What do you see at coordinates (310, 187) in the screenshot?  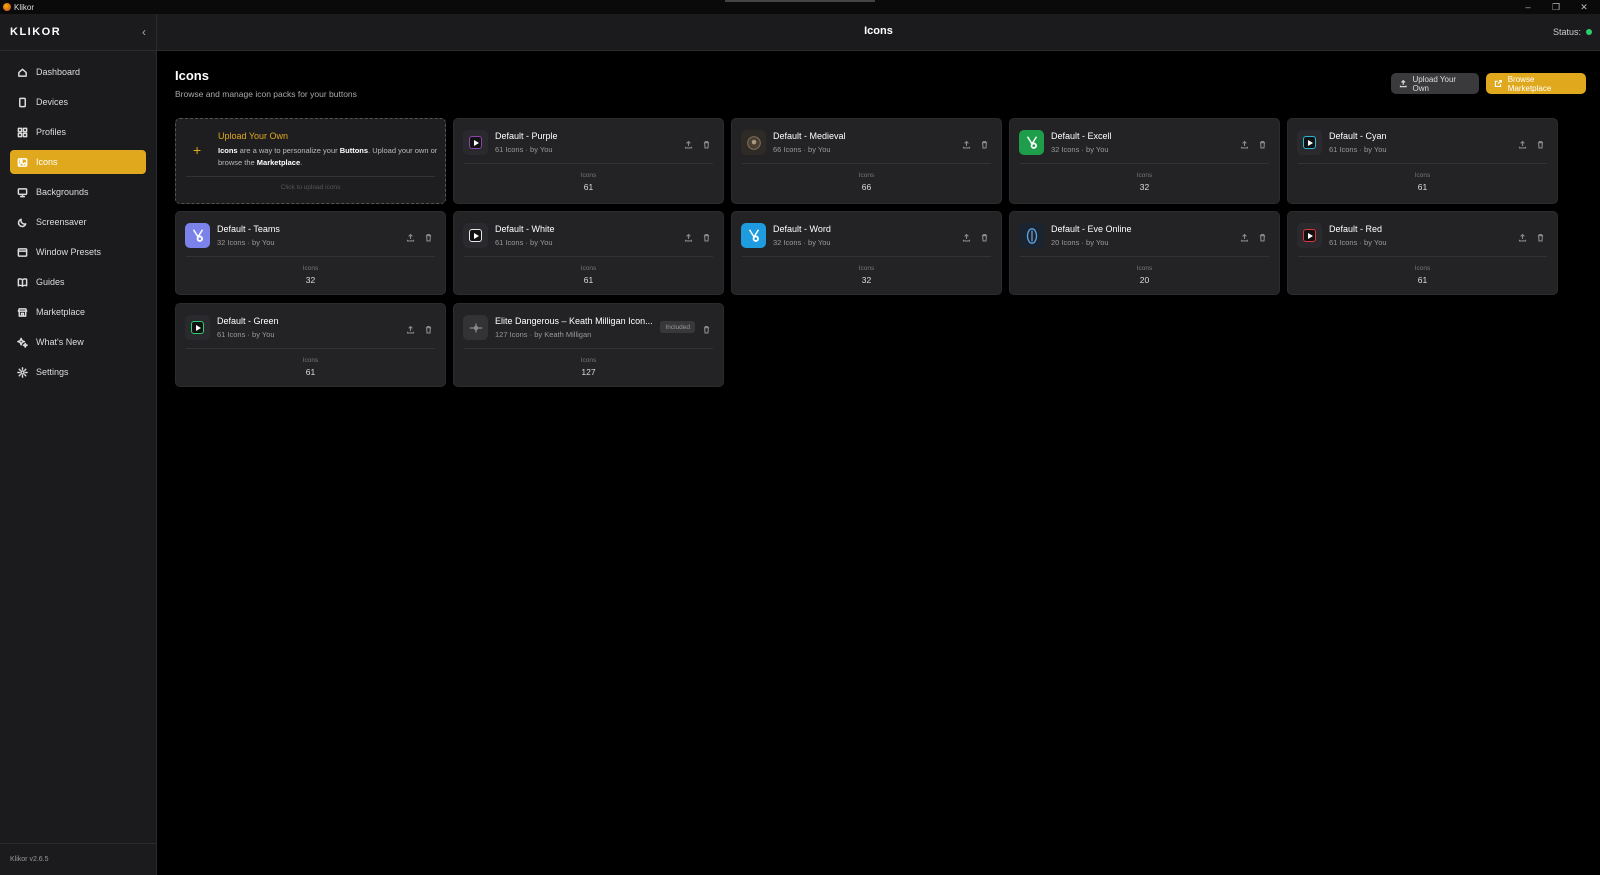 I see `upload-hint: Click to upload icons` at bounding box center [310, 187].